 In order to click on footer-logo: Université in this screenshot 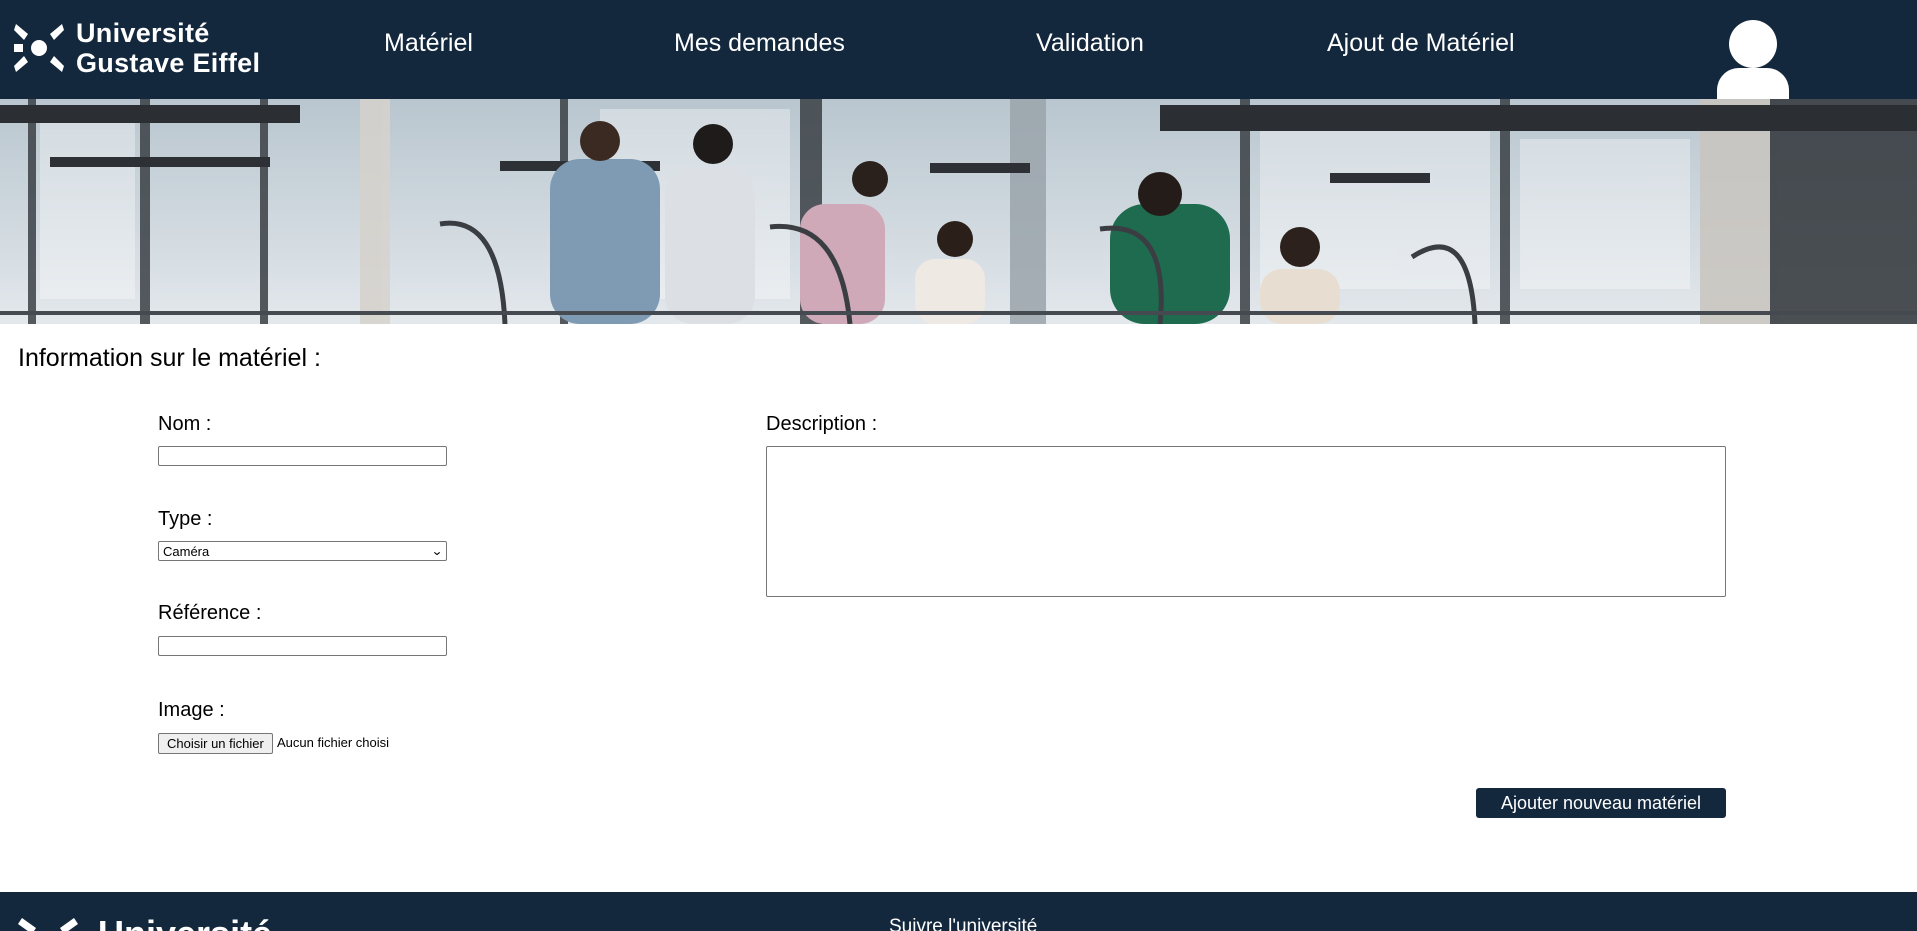, I will do `click(145, 922)`.